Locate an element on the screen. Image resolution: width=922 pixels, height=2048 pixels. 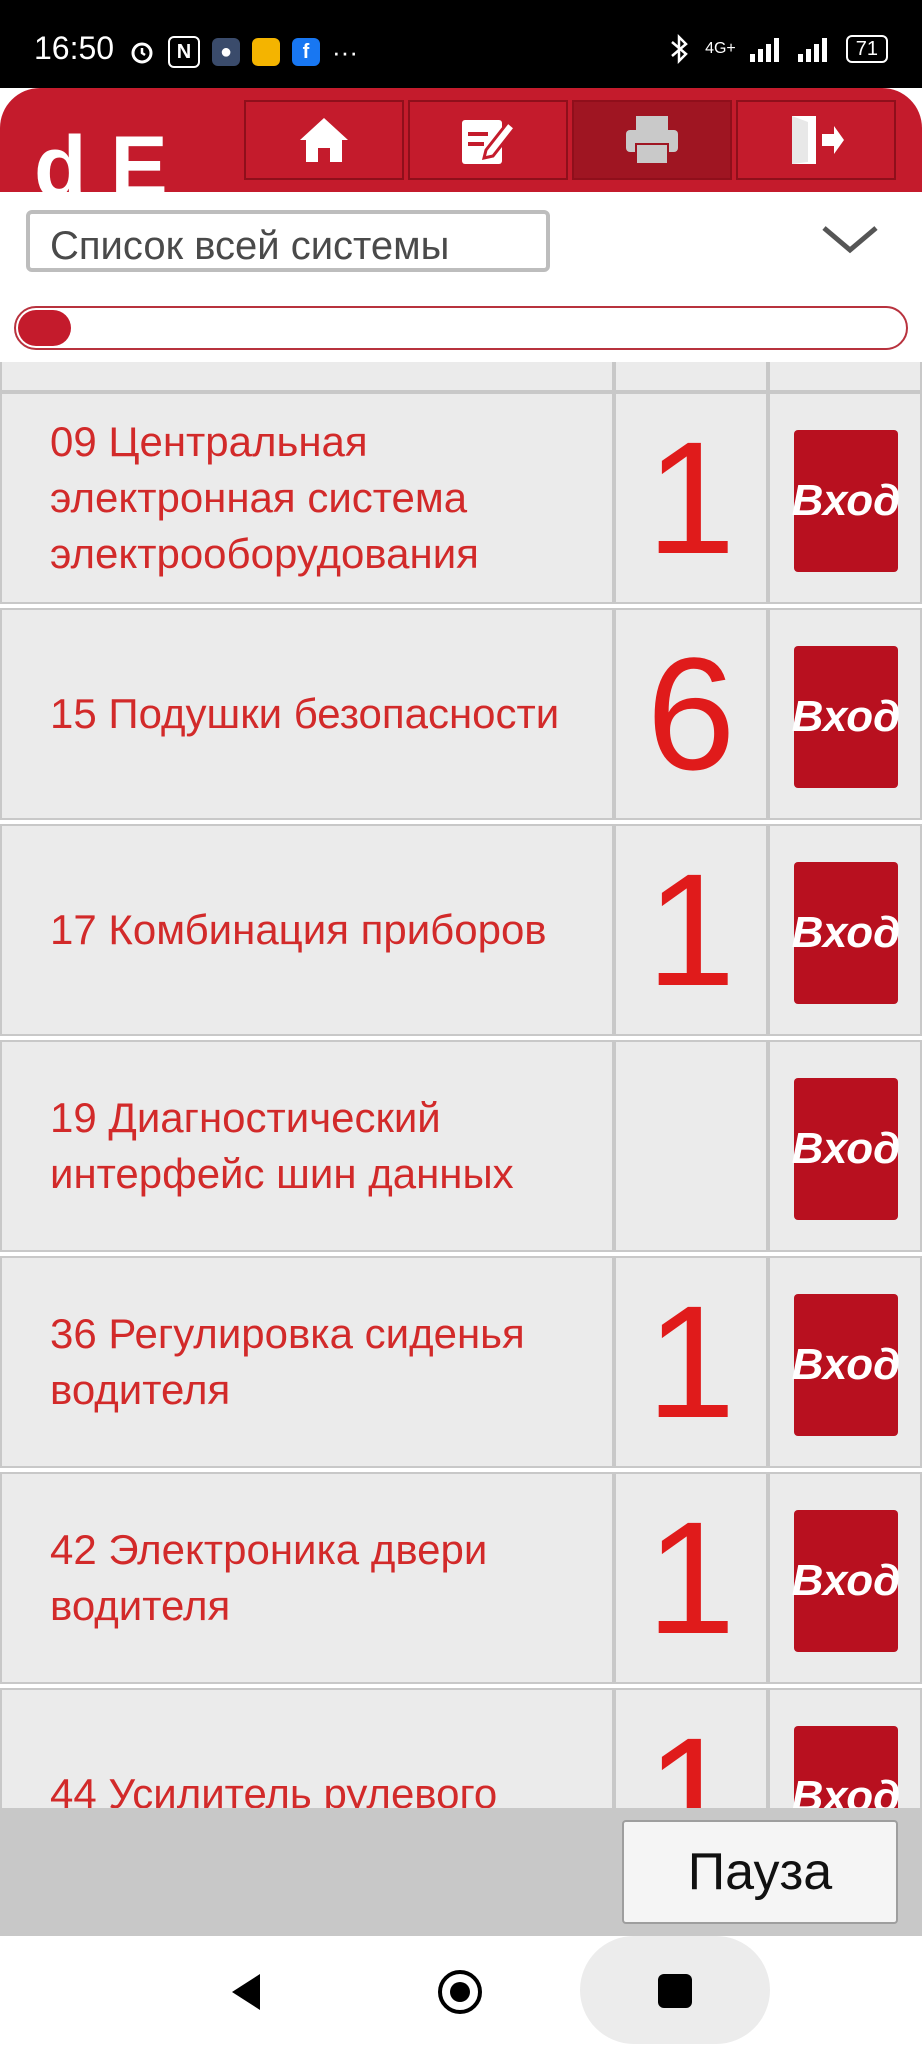
notification-icons: N ● f ··· is located at coordinates (243, 52).